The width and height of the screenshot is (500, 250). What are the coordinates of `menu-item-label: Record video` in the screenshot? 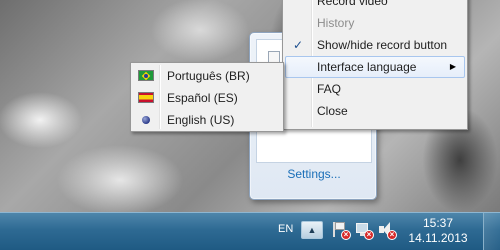 It's located at (352, 4).